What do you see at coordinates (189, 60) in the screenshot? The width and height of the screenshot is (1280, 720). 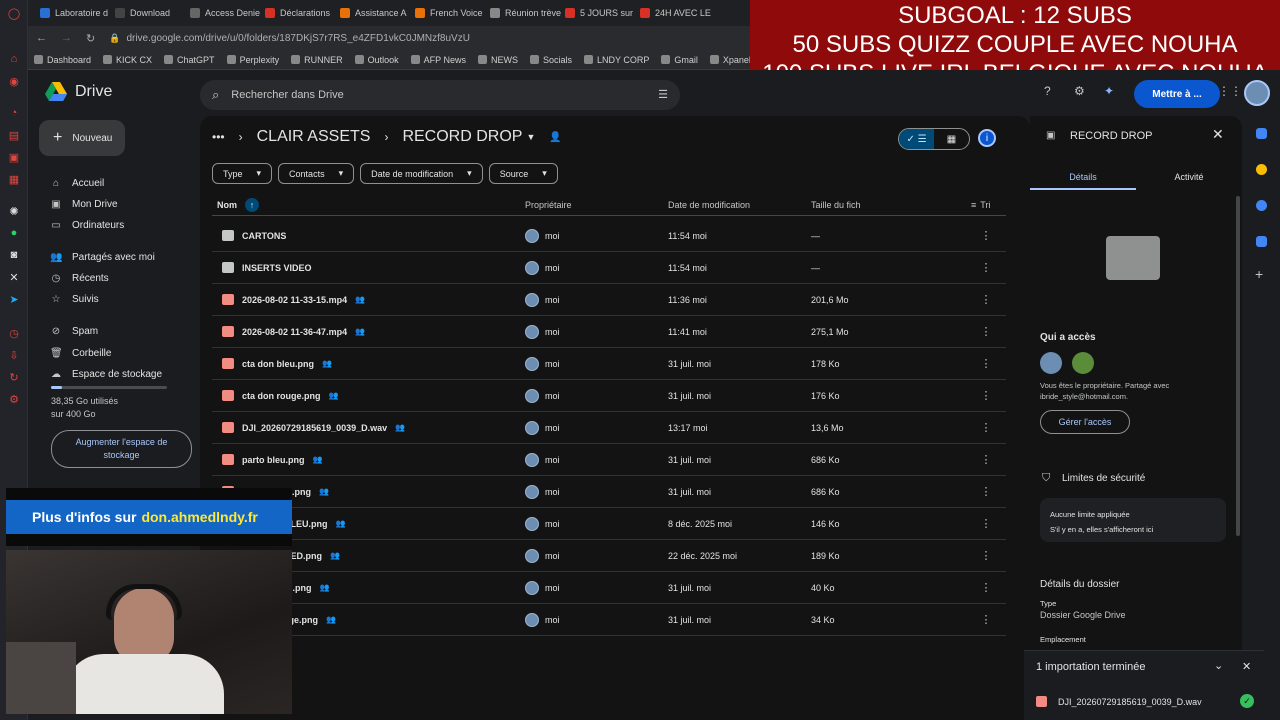 I see `bookmark-item: ChatGPT` at bounding box center [189, 60].